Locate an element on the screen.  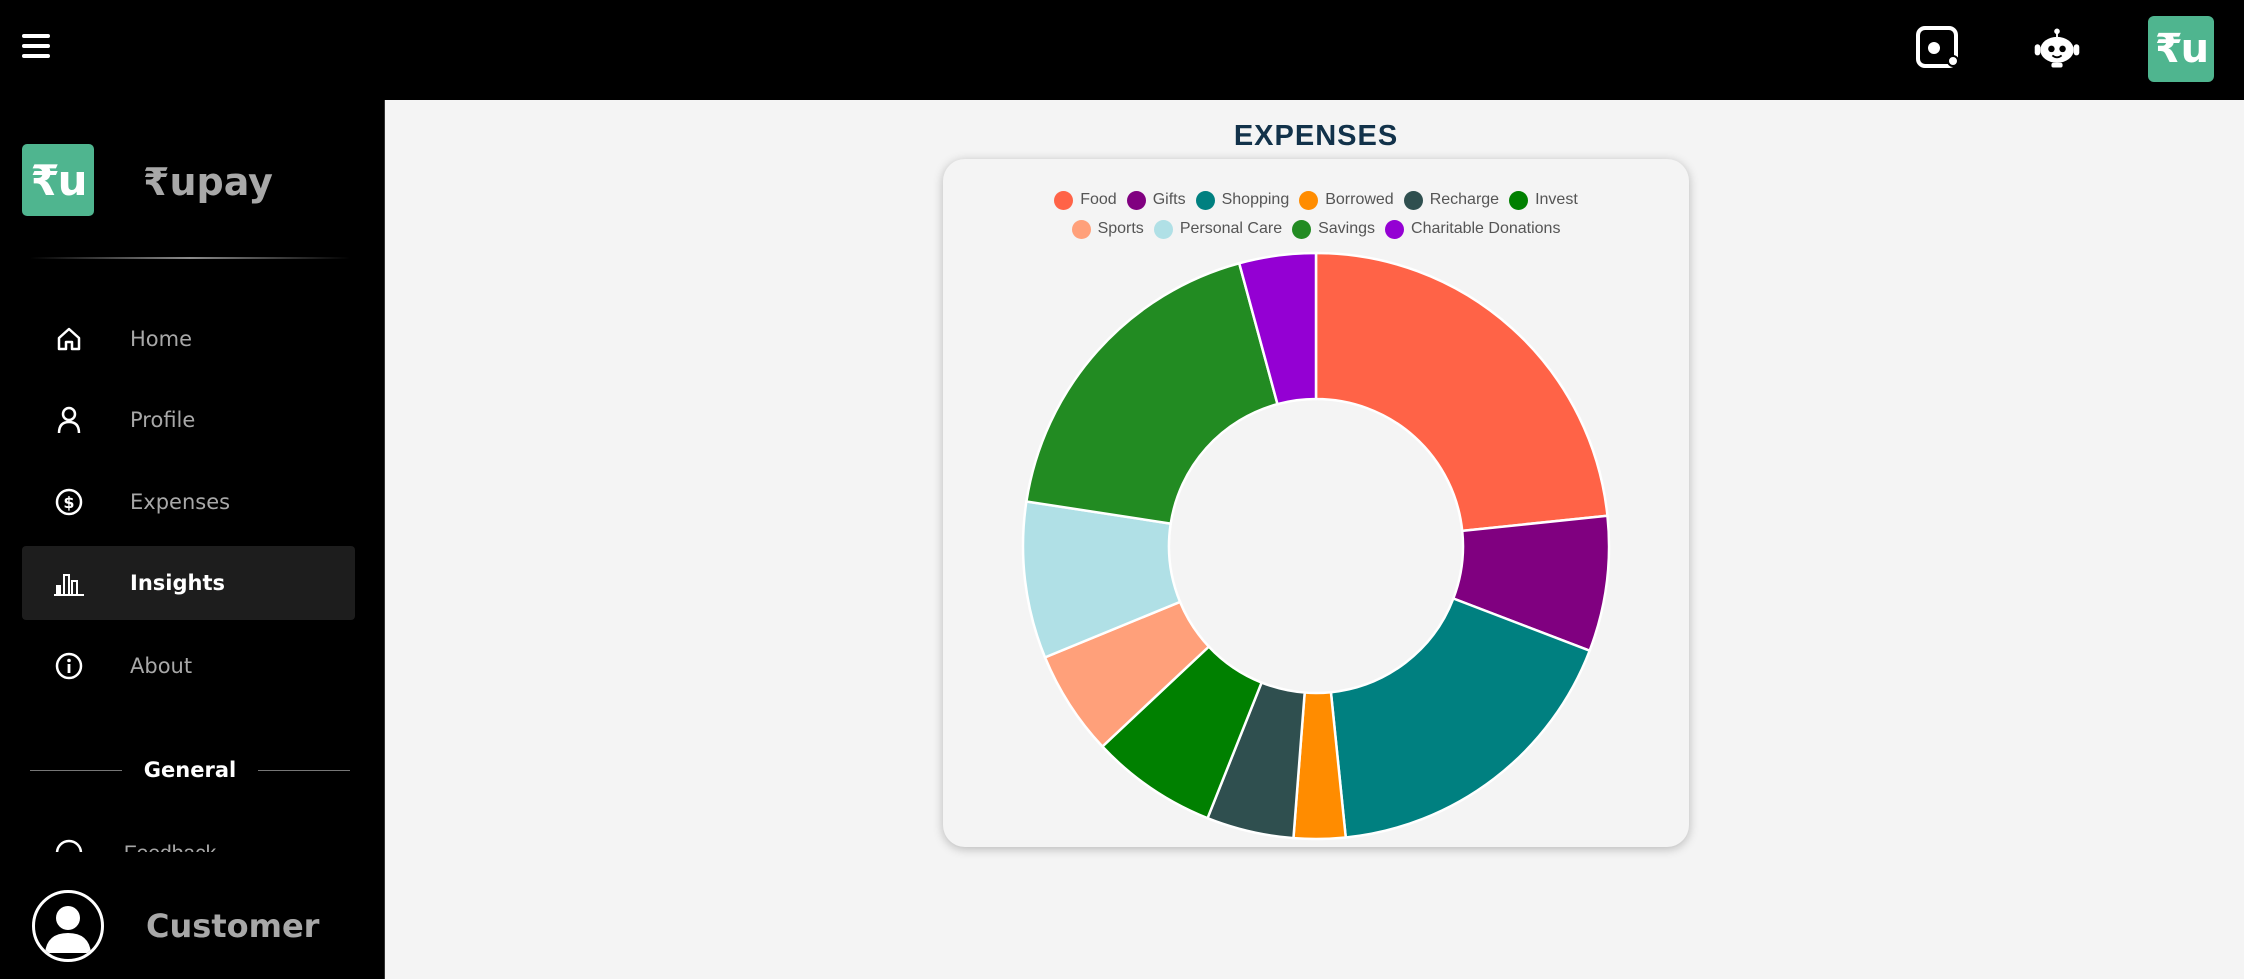
sidebar-item-home: Home is located at coordinates (188, 339).